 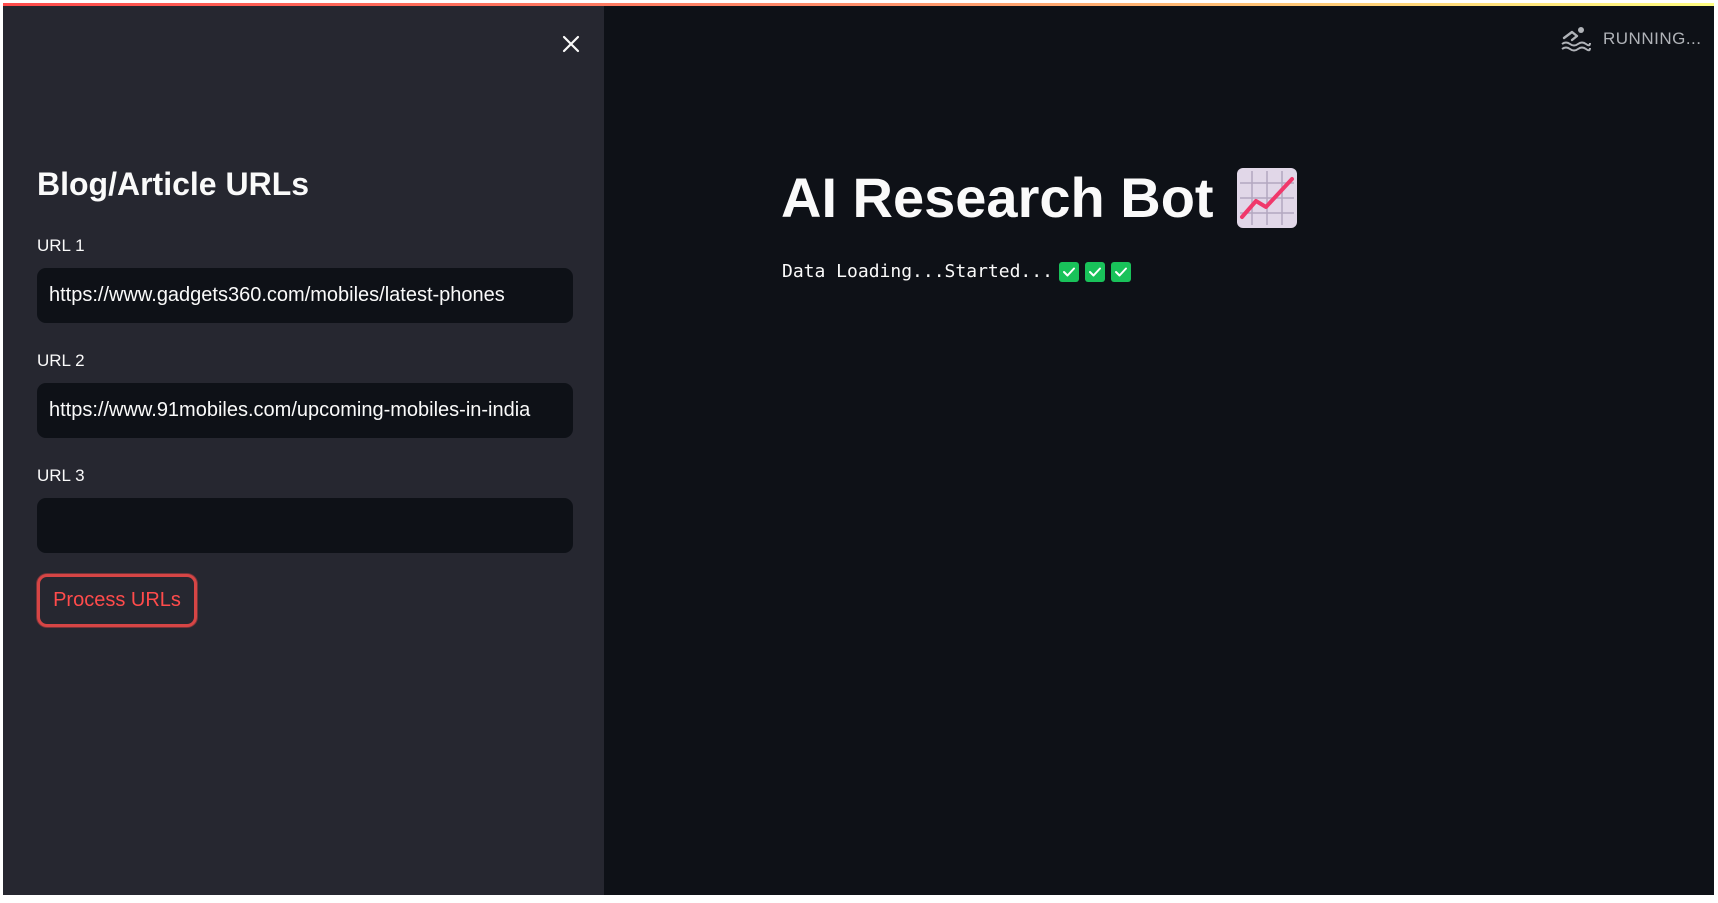 What do you see at coordinates (117, 600) in the screenshot?
I see `process-urls-button: Process URLs` at bounding box center [117, 600].